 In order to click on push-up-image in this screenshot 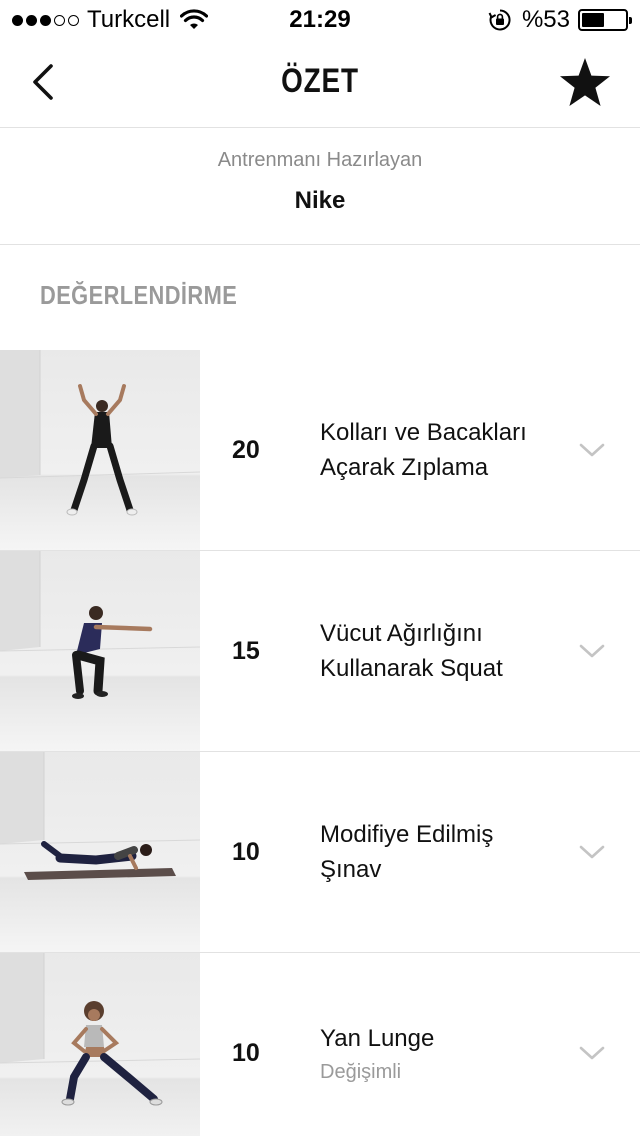, I will do `click(100, 816)`.